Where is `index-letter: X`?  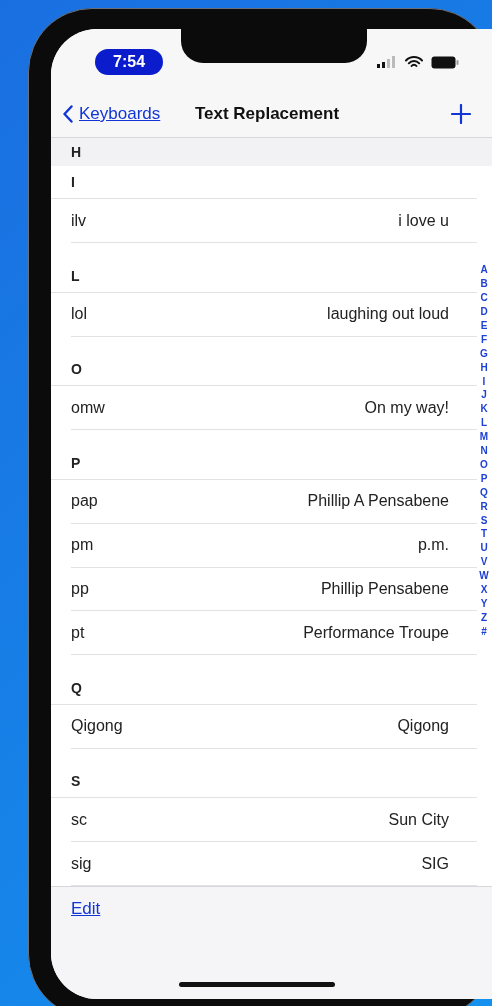
index-letter: X is located at coordinates (484, 590).